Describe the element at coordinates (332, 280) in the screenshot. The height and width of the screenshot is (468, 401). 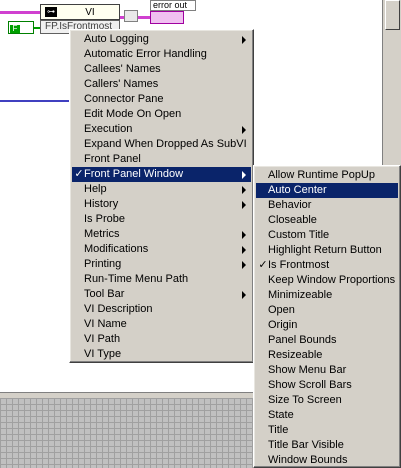
I see `menu-item-label: Keep Window Proportions` at that location.